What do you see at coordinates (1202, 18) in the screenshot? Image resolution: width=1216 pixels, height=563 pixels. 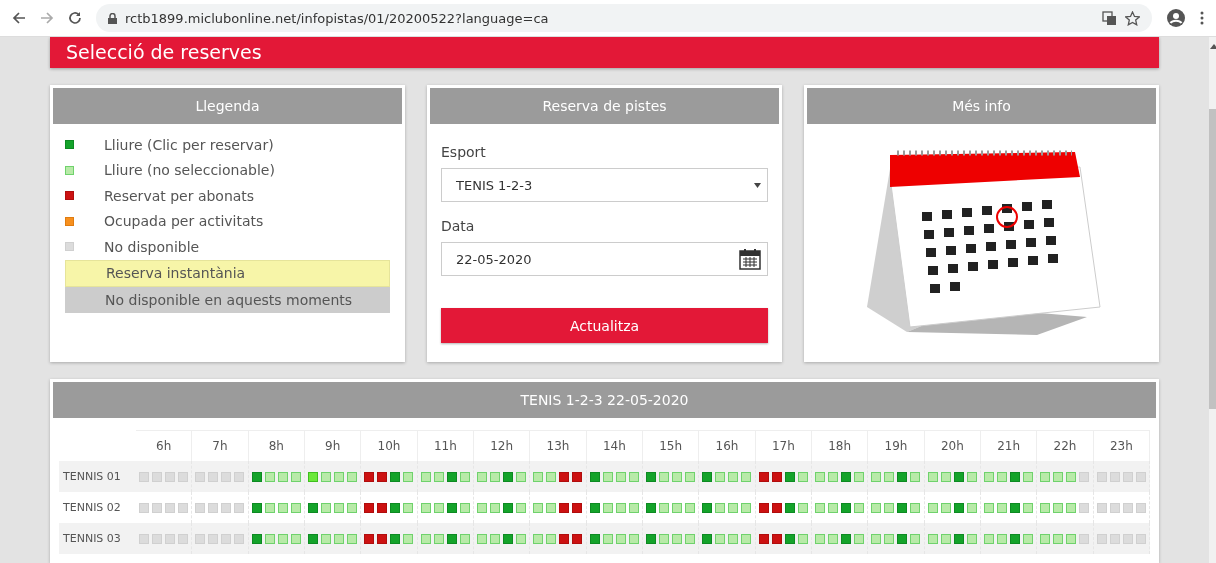 I see `menu-icon` at bounding box center [1202, 18].